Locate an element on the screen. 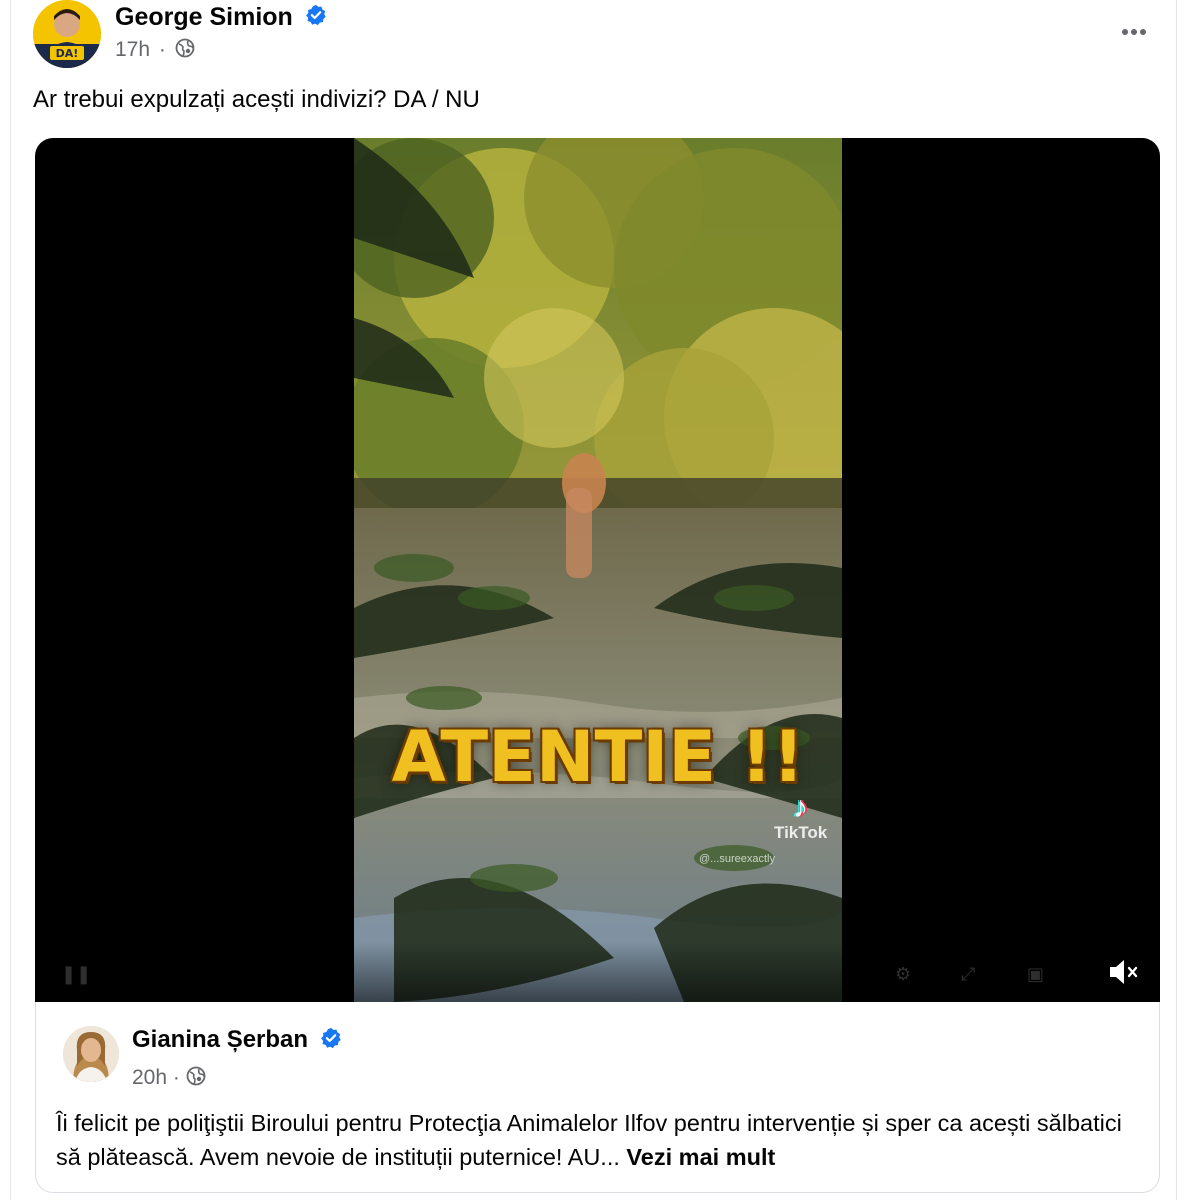  svg-text: DA! is located at coordinates (67, 53).